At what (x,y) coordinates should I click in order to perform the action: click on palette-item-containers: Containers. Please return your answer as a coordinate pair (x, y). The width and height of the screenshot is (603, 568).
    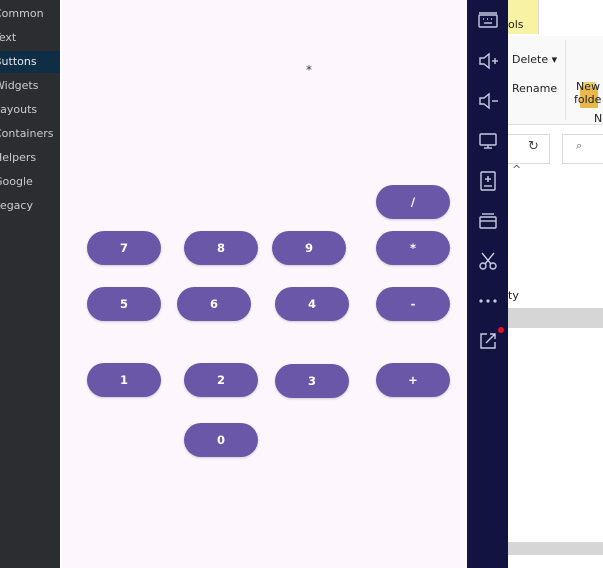
    Looking at the image, I should click on (30, 134).